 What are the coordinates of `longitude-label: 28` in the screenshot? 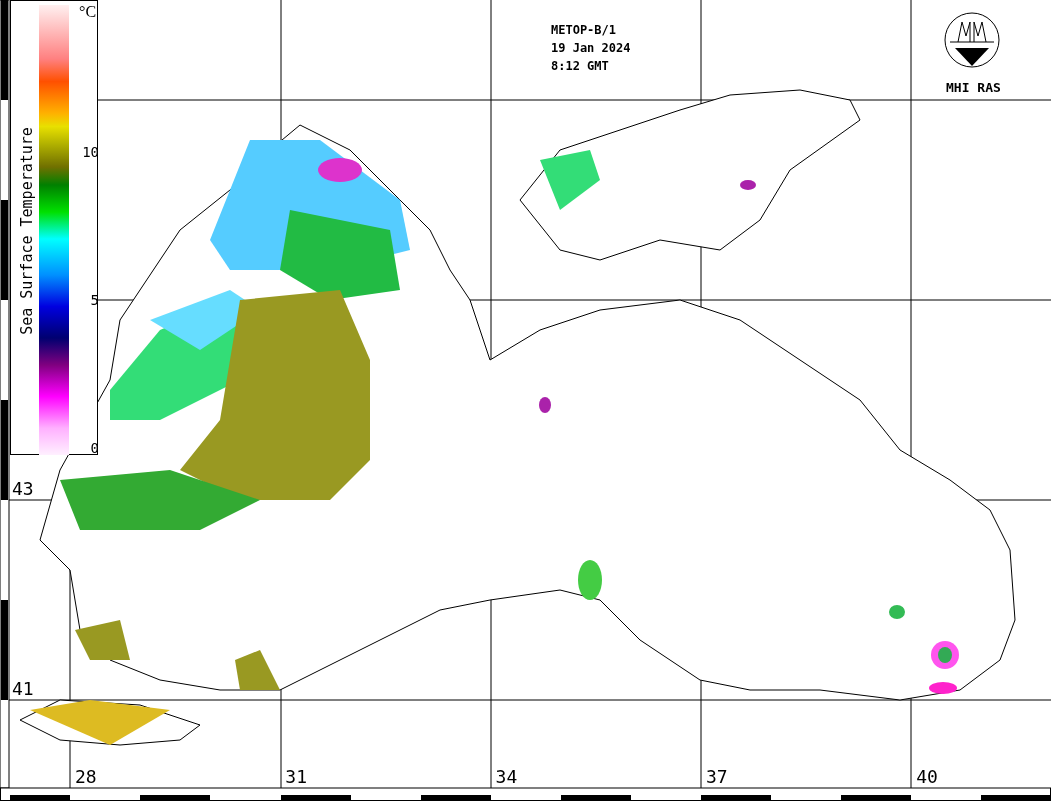 It's located at (86, 776).